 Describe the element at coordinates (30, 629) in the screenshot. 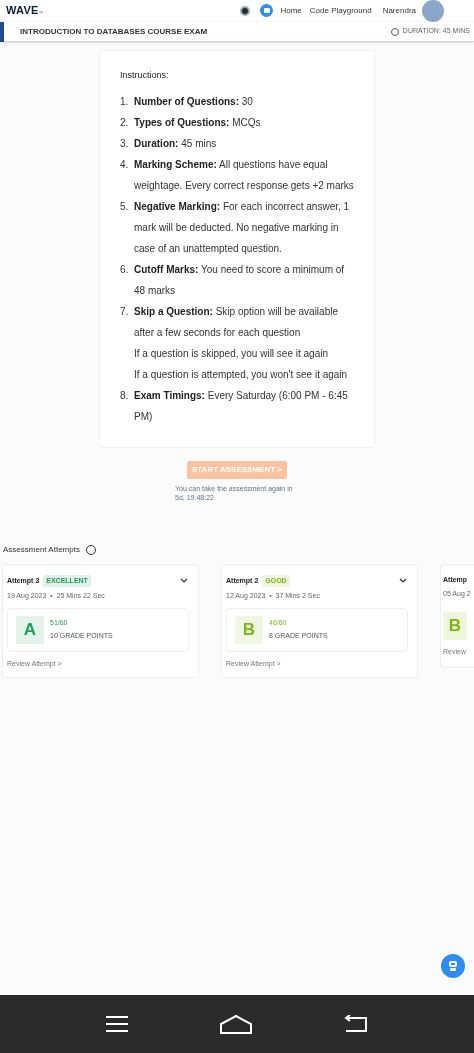

I see `grade-letter: A` at that location.